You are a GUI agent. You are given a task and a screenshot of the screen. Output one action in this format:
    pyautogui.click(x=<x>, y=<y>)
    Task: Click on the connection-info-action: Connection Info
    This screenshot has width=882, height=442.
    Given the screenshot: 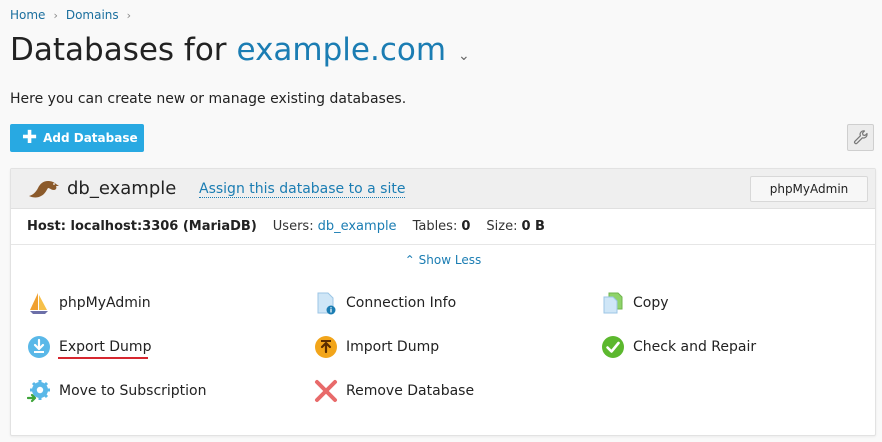 What is the action you would take?
    pyautogui.click(x=385, y=303)
    